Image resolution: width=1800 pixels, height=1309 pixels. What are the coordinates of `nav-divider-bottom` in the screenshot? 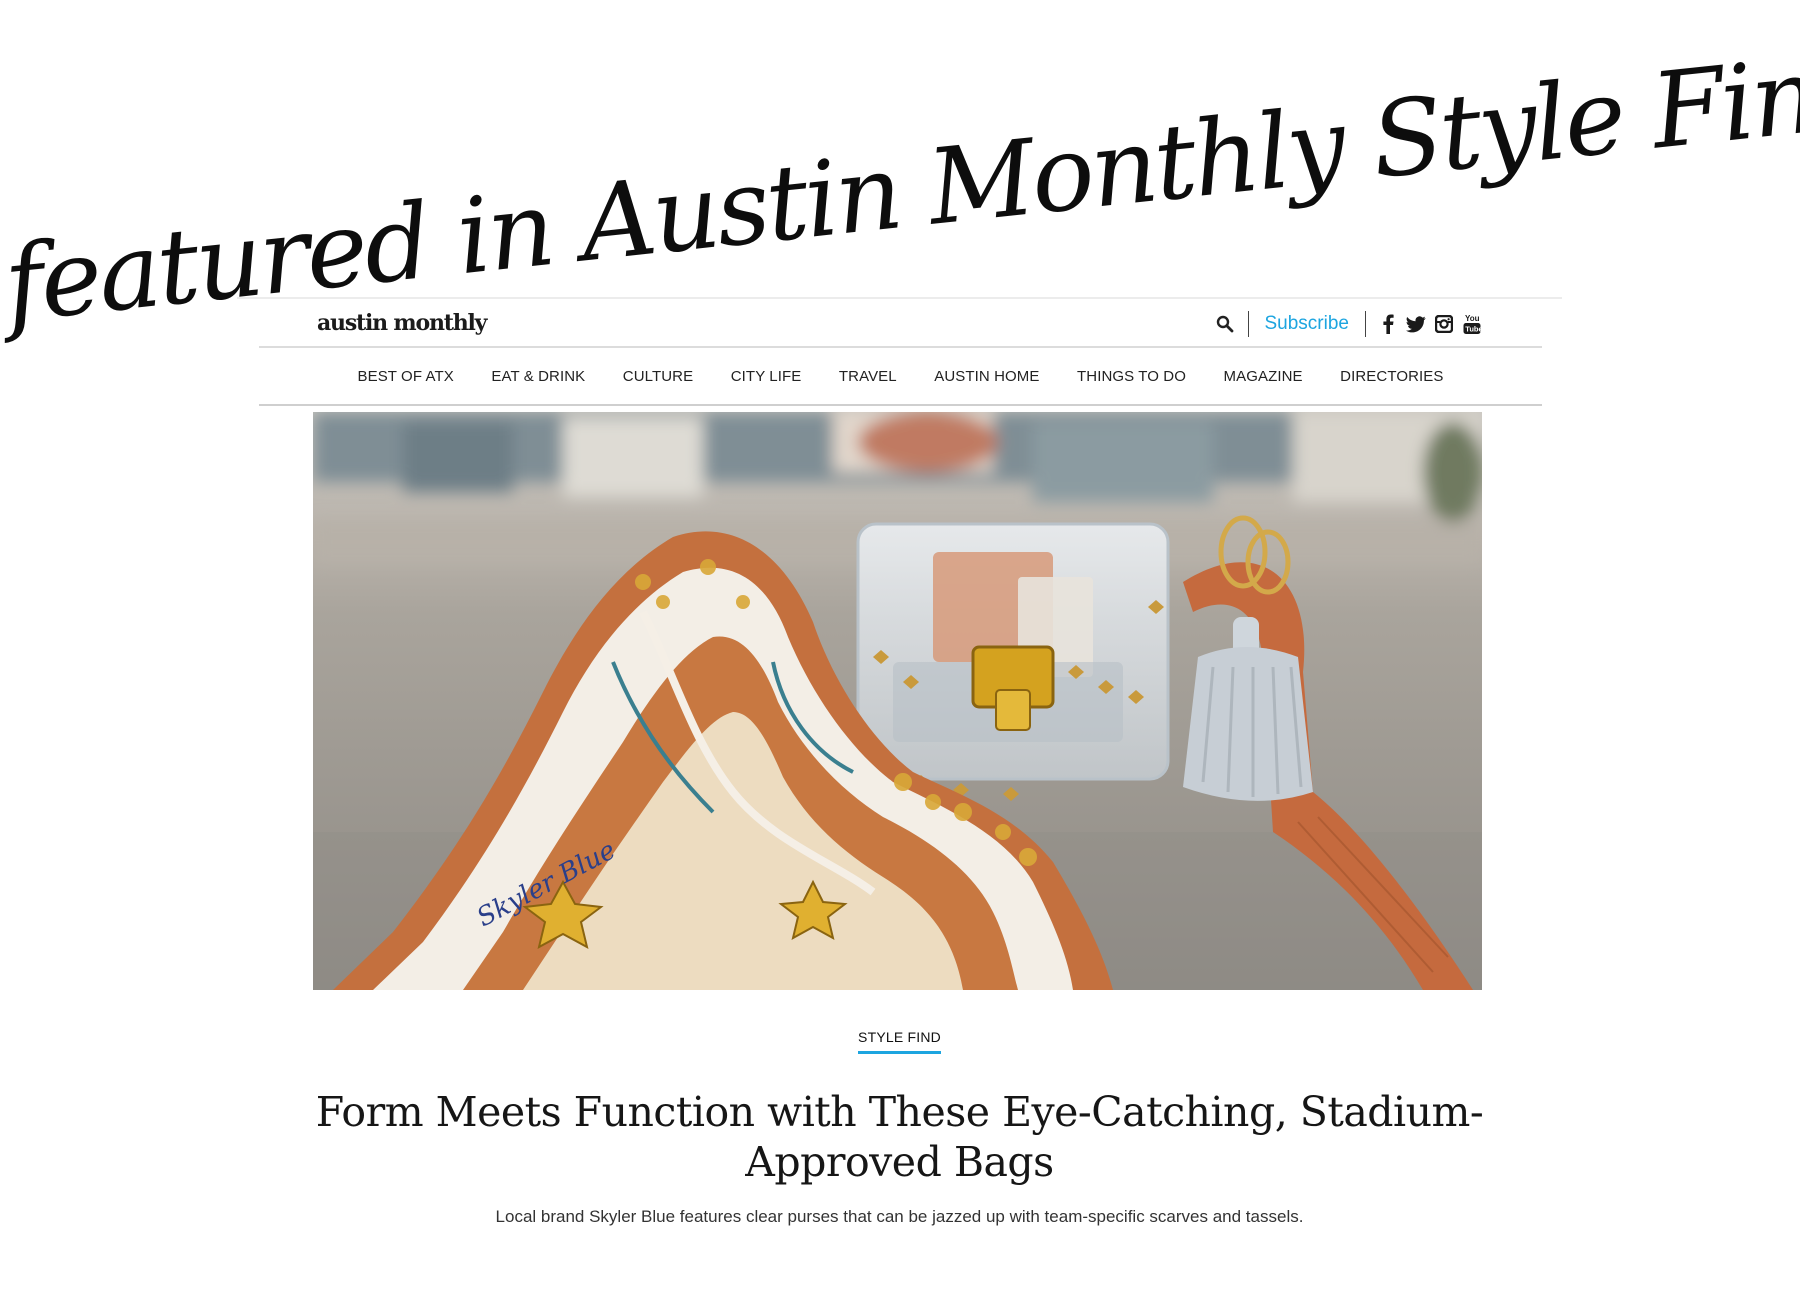 It's located at (900, 405).